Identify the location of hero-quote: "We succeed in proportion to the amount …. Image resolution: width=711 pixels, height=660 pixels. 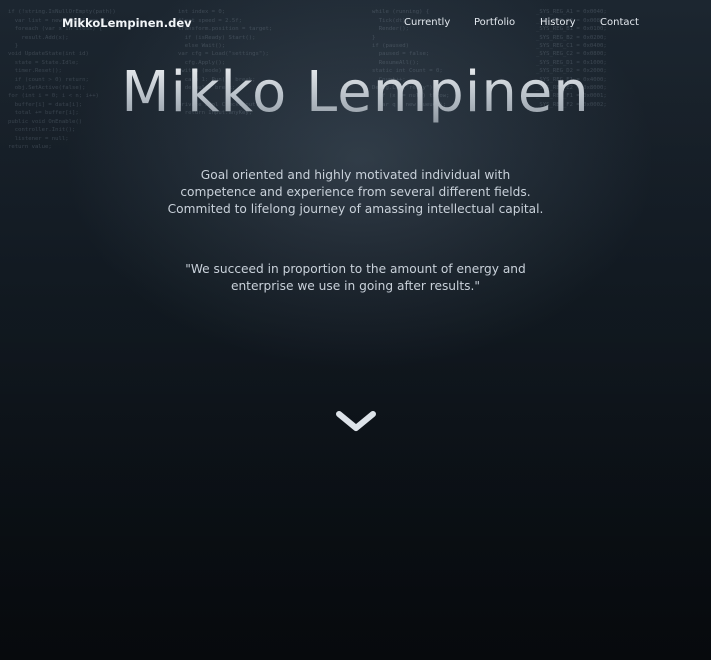
(355, 278).